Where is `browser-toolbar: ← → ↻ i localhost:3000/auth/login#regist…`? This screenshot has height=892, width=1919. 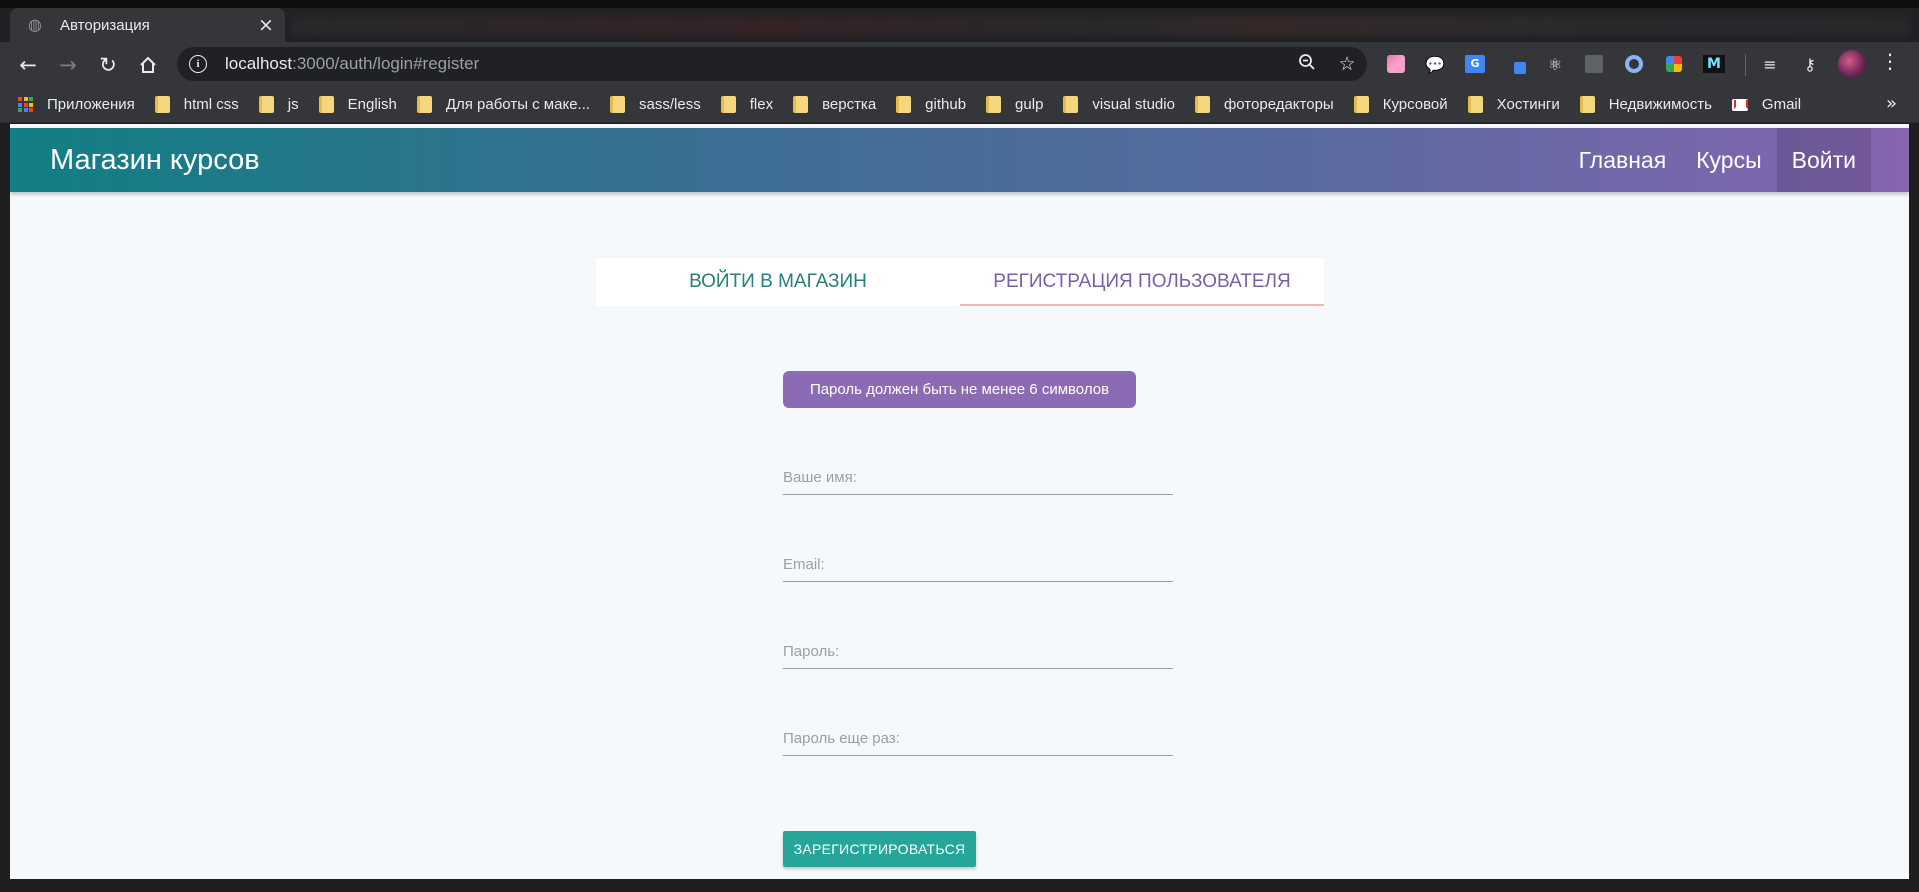 browser-toolbar: ← → ↻ i localhost:3000/auth/login#regist… is located at coordinates (959, 64).